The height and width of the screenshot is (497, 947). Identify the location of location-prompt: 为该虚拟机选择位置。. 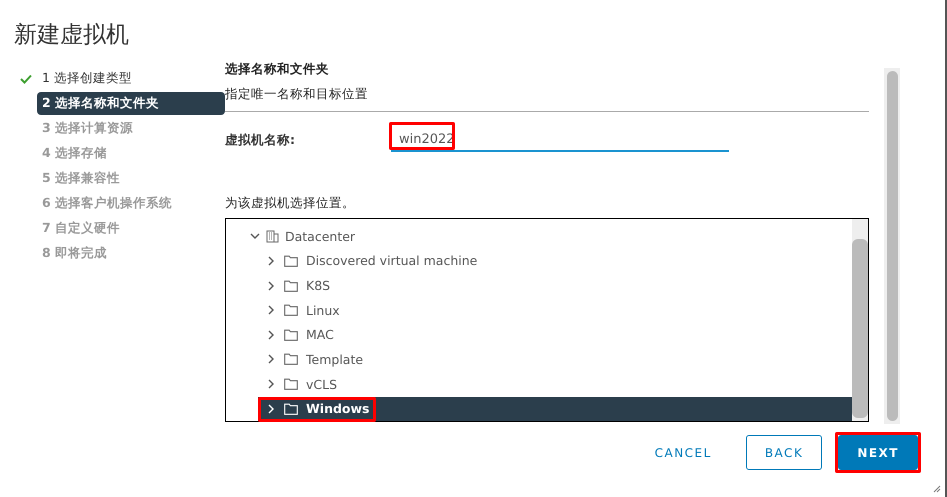
(290, 203).